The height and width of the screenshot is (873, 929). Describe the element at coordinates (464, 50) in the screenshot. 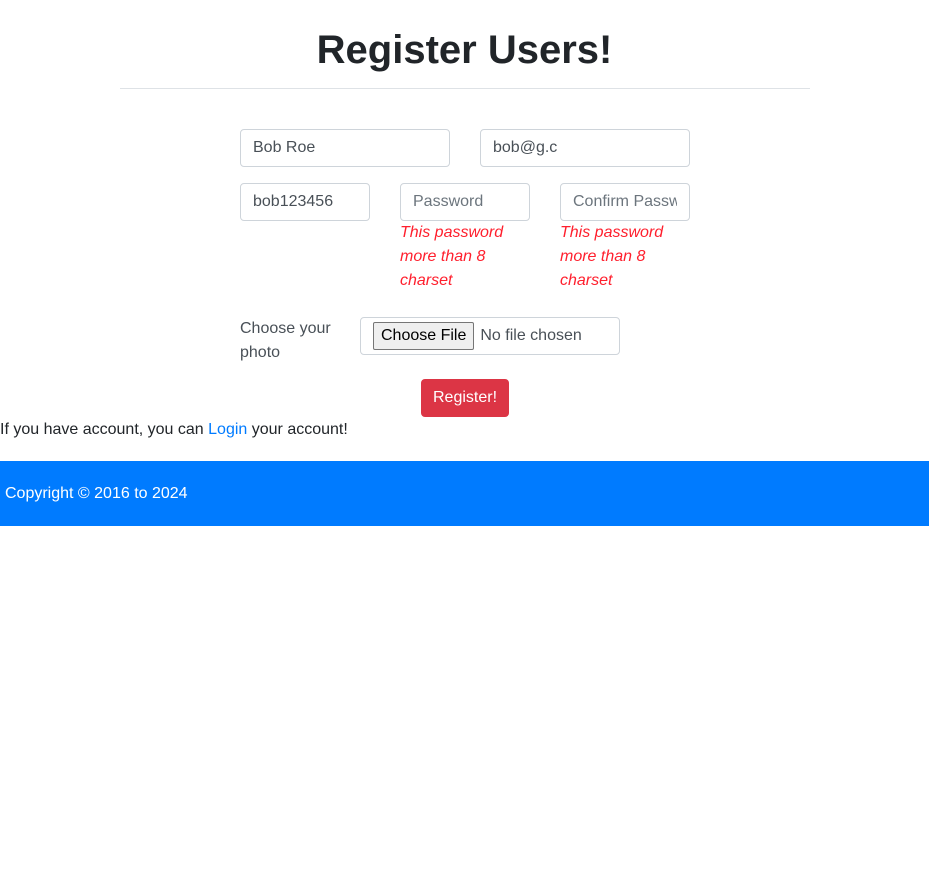

I see `page-title: Register Users!` at that location.